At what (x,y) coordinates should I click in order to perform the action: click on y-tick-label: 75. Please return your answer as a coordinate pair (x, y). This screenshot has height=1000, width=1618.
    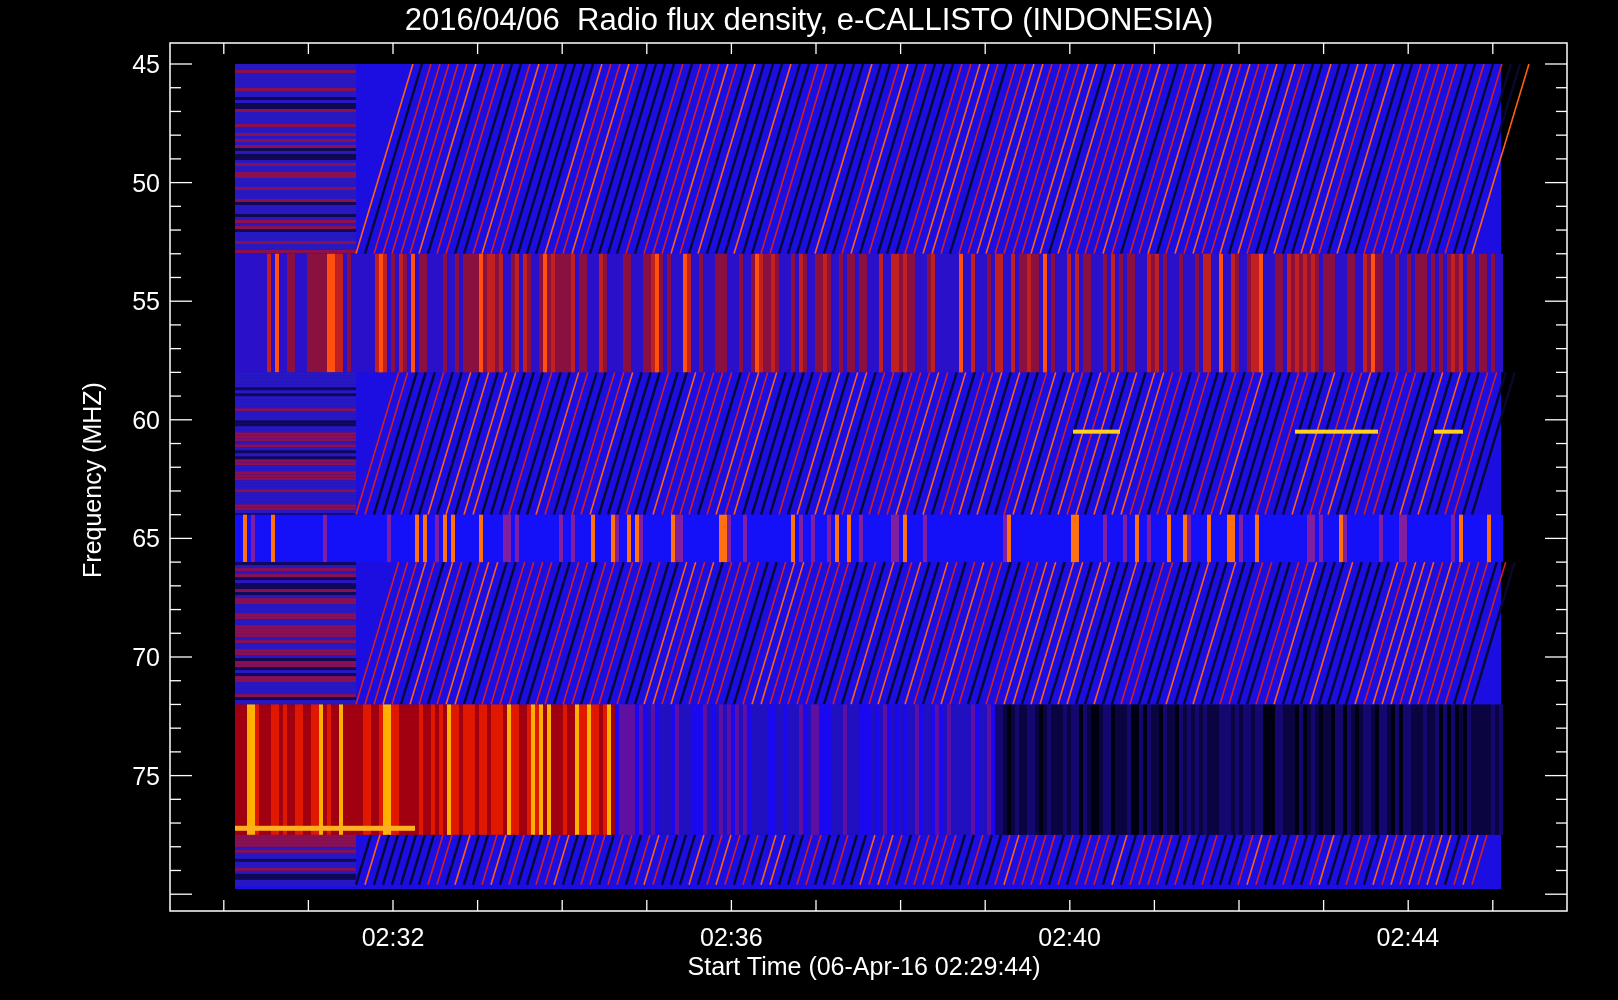
    Looking at the image, I should click on (146, 775).